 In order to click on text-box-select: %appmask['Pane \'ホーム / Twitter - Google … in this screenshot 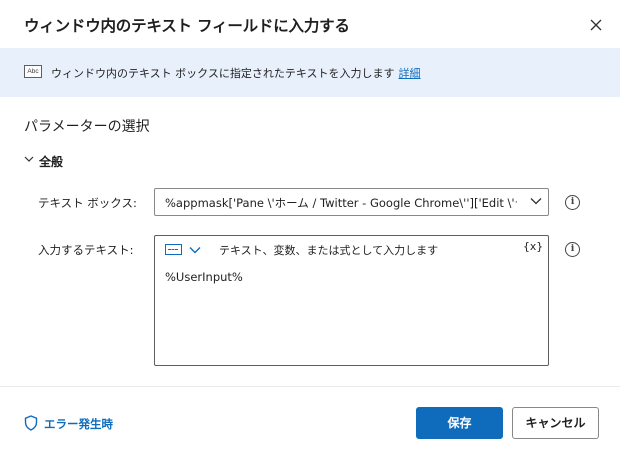, I will do `click(351, 202)`.